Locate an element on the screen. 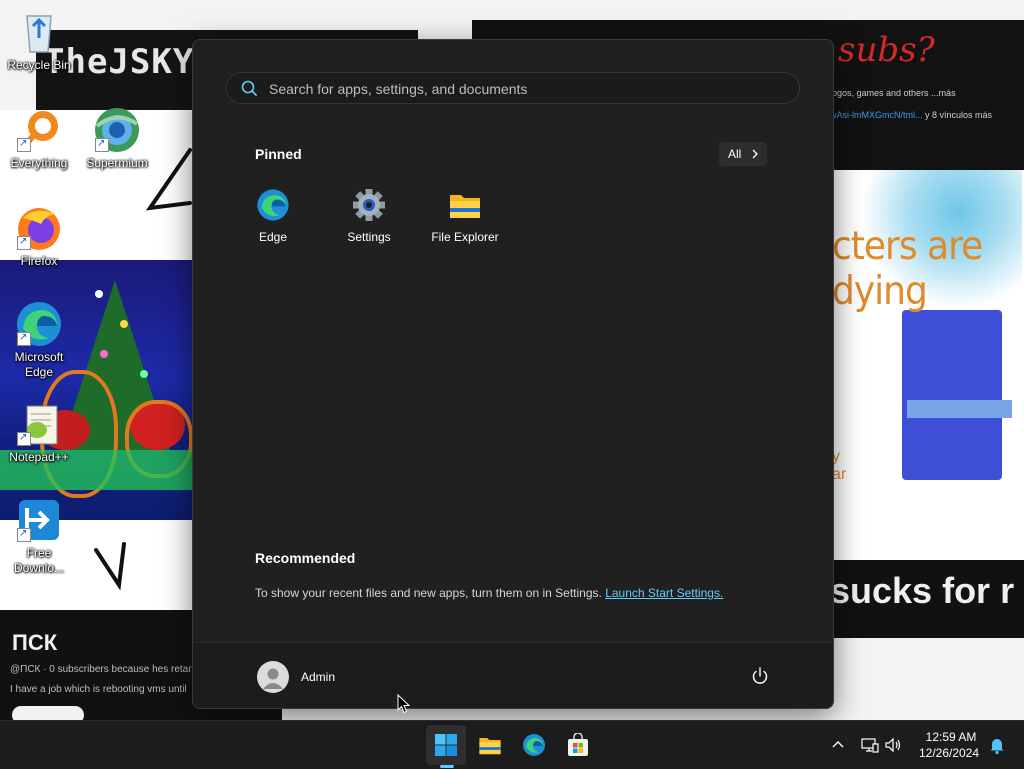 The height and width of the screenshot is (769, 1024). desktop-icon-label: Everything is located at coordinates (39, 163).